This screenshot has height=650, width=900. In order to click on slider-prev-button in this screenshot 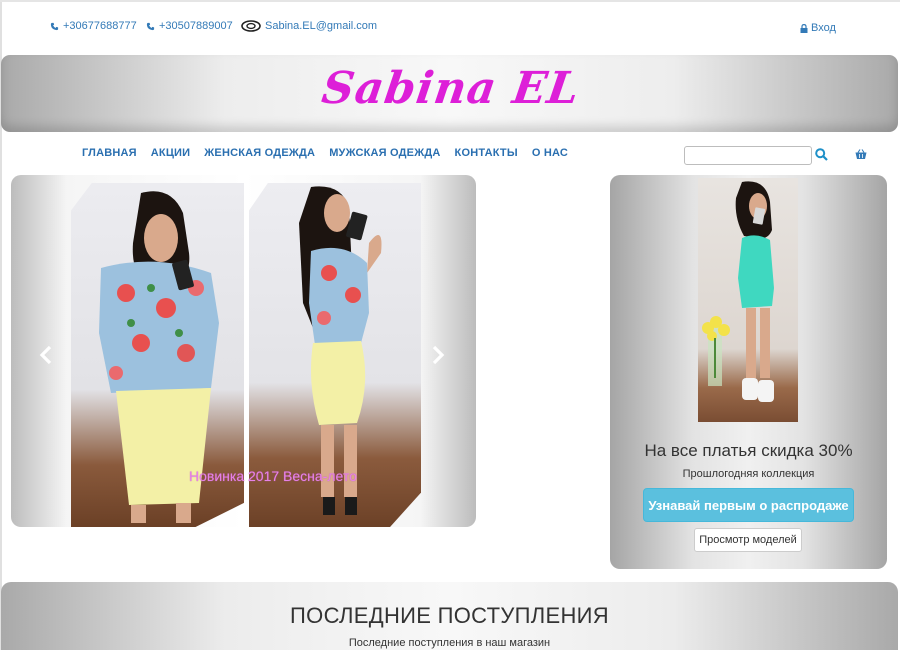, I will do `click(46, 357)`.